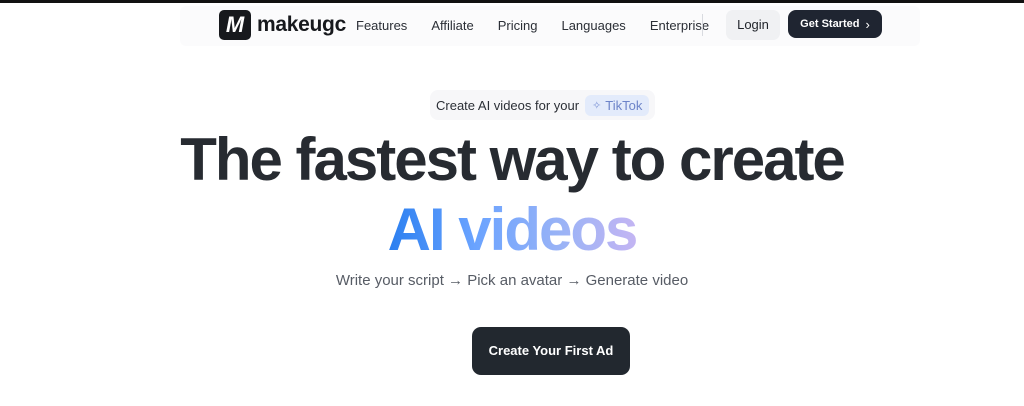  What do you see at coordinates (508, 105) in the screenshot?
I see `hero-pill-text: Create AI videos for your` at bounding box center [508, 105].